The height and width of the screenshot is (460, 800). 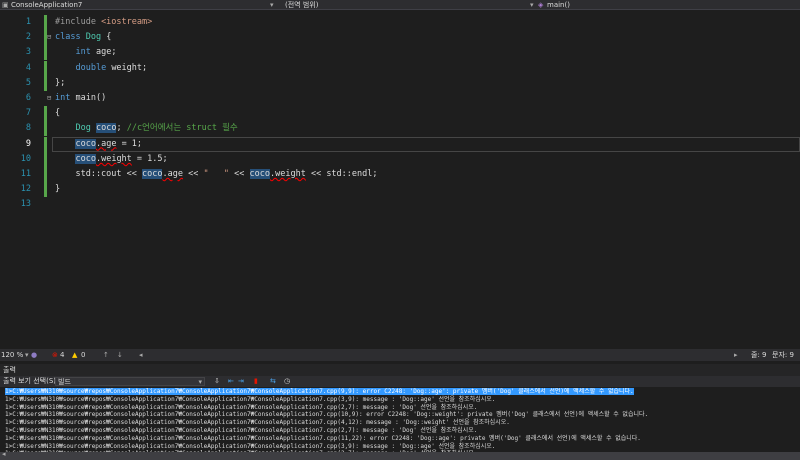 I want to click on code-text: coco.age = 1;, so click(x=98, y=144).